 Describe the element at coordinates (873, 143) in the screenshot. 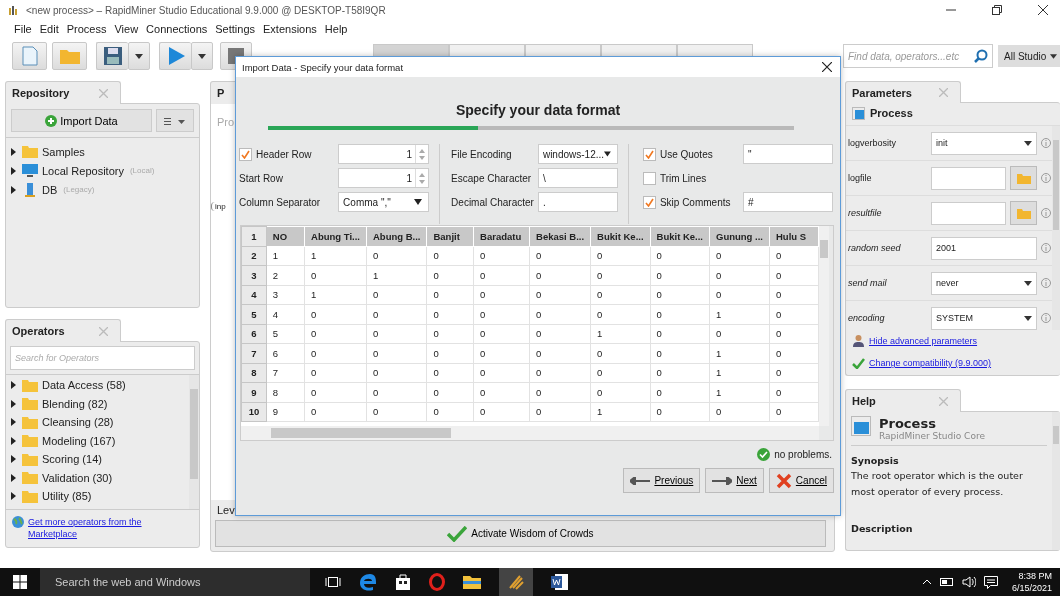

I see `parameter-label: logverbosity` at that location.